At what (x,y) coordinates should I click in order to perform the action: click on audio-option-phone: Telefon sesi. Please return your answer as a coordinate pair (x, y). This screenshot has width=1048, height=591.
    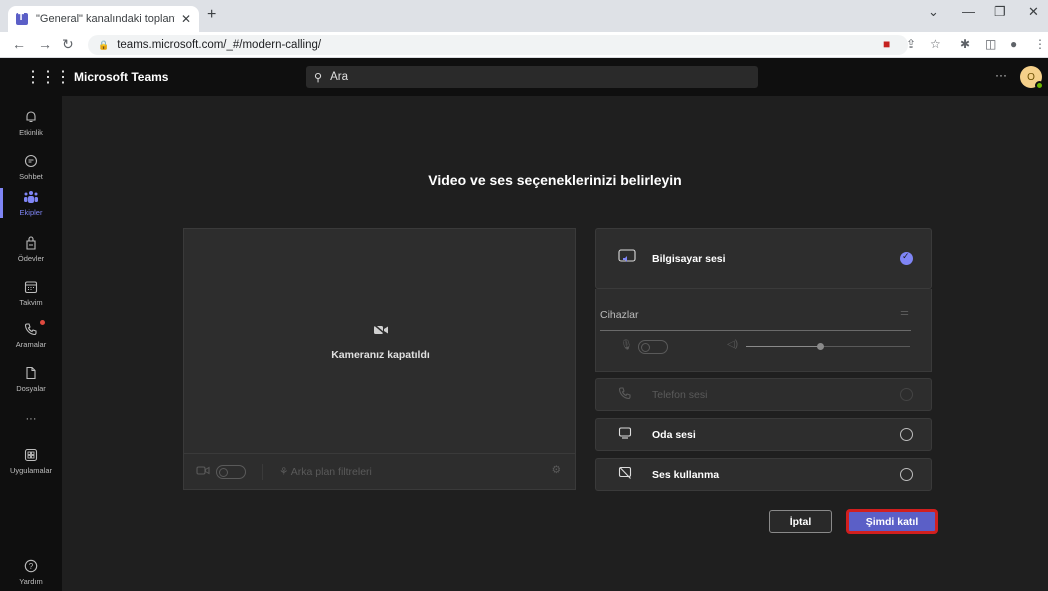
    Looking at the image, I should click on (763, 394).